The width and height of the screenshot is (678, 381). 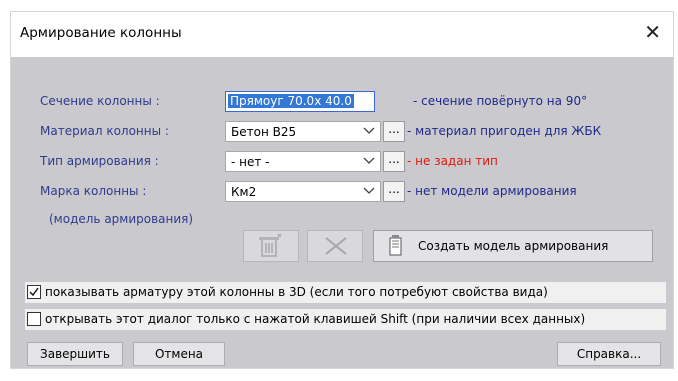 I want to click on delete-model-icon, so click(x=270, y=245).